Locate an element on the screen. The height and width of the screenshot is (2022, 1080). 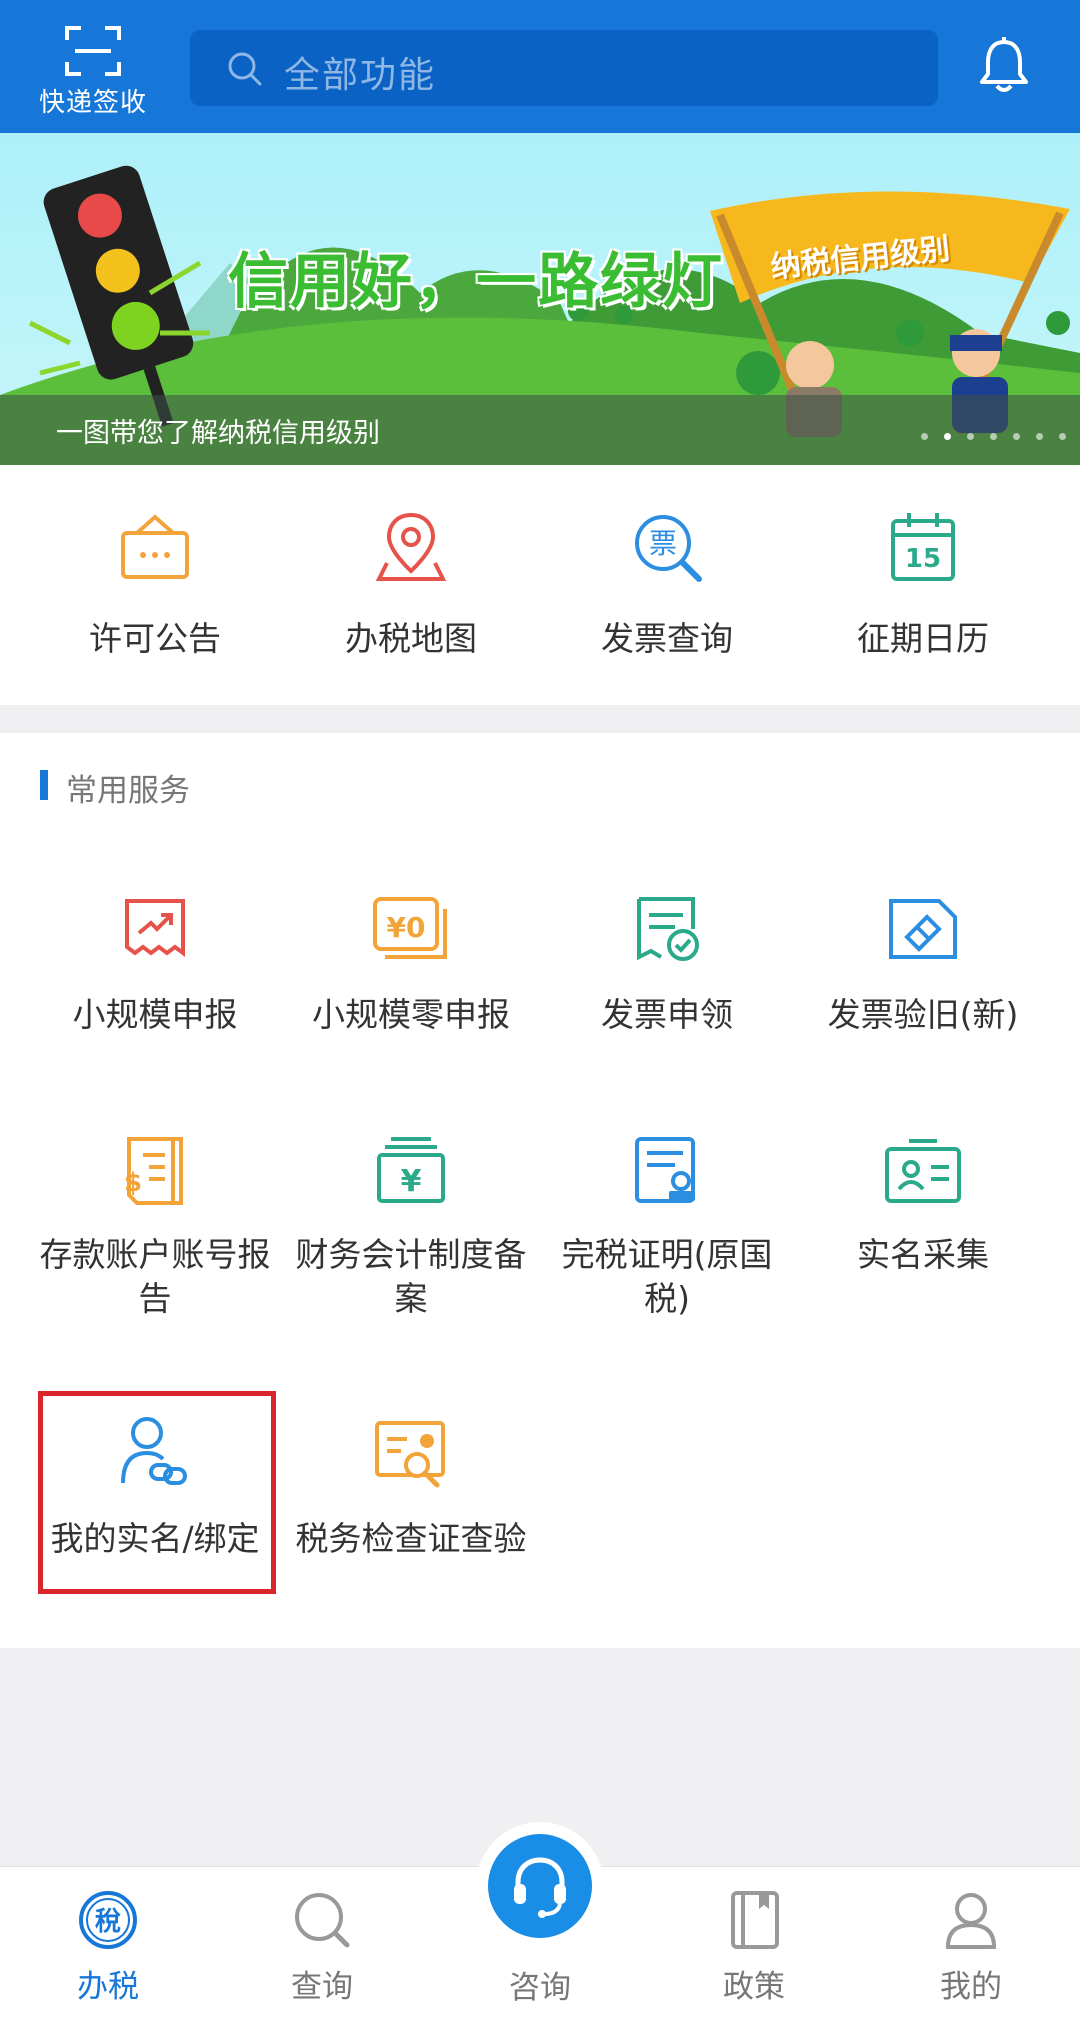
quick-entry-row: 许可公告 办税地图 票 发票查询 15 征期日历 is located at coordinates (540, 585).